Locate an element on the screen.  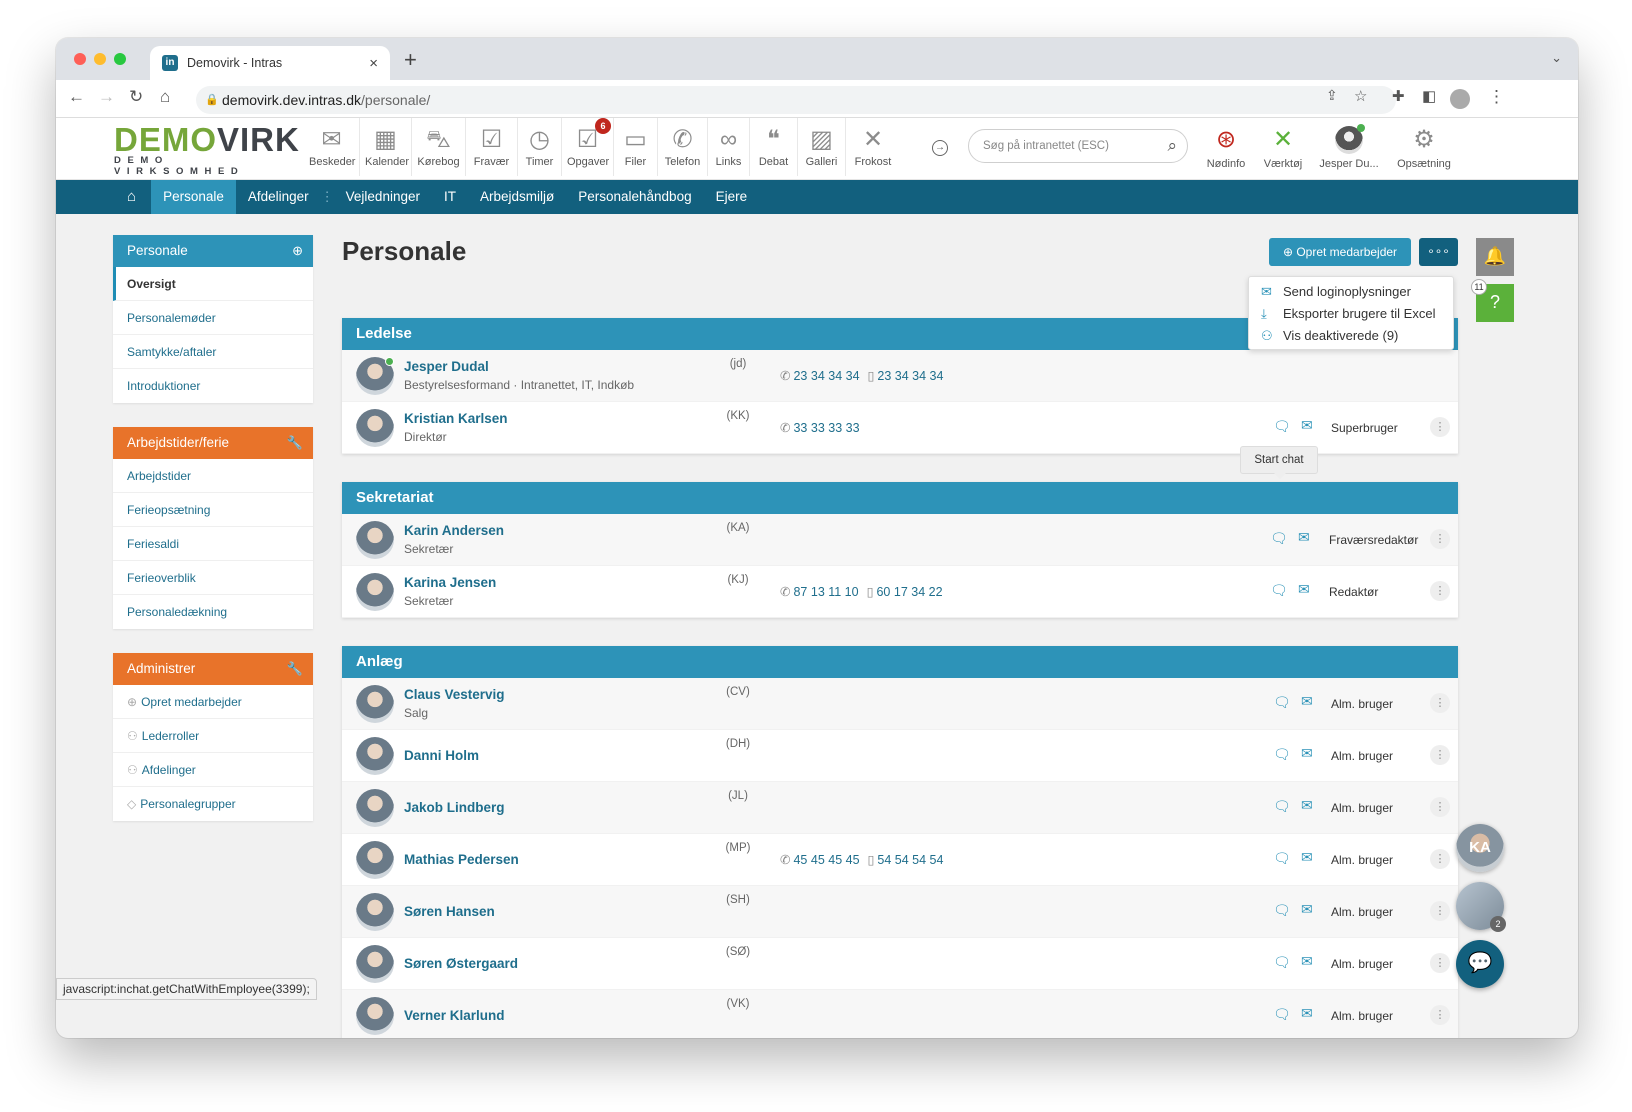
nav-item-personalehåndbog: Personalehåndbog is located at coordinates (634, 197).